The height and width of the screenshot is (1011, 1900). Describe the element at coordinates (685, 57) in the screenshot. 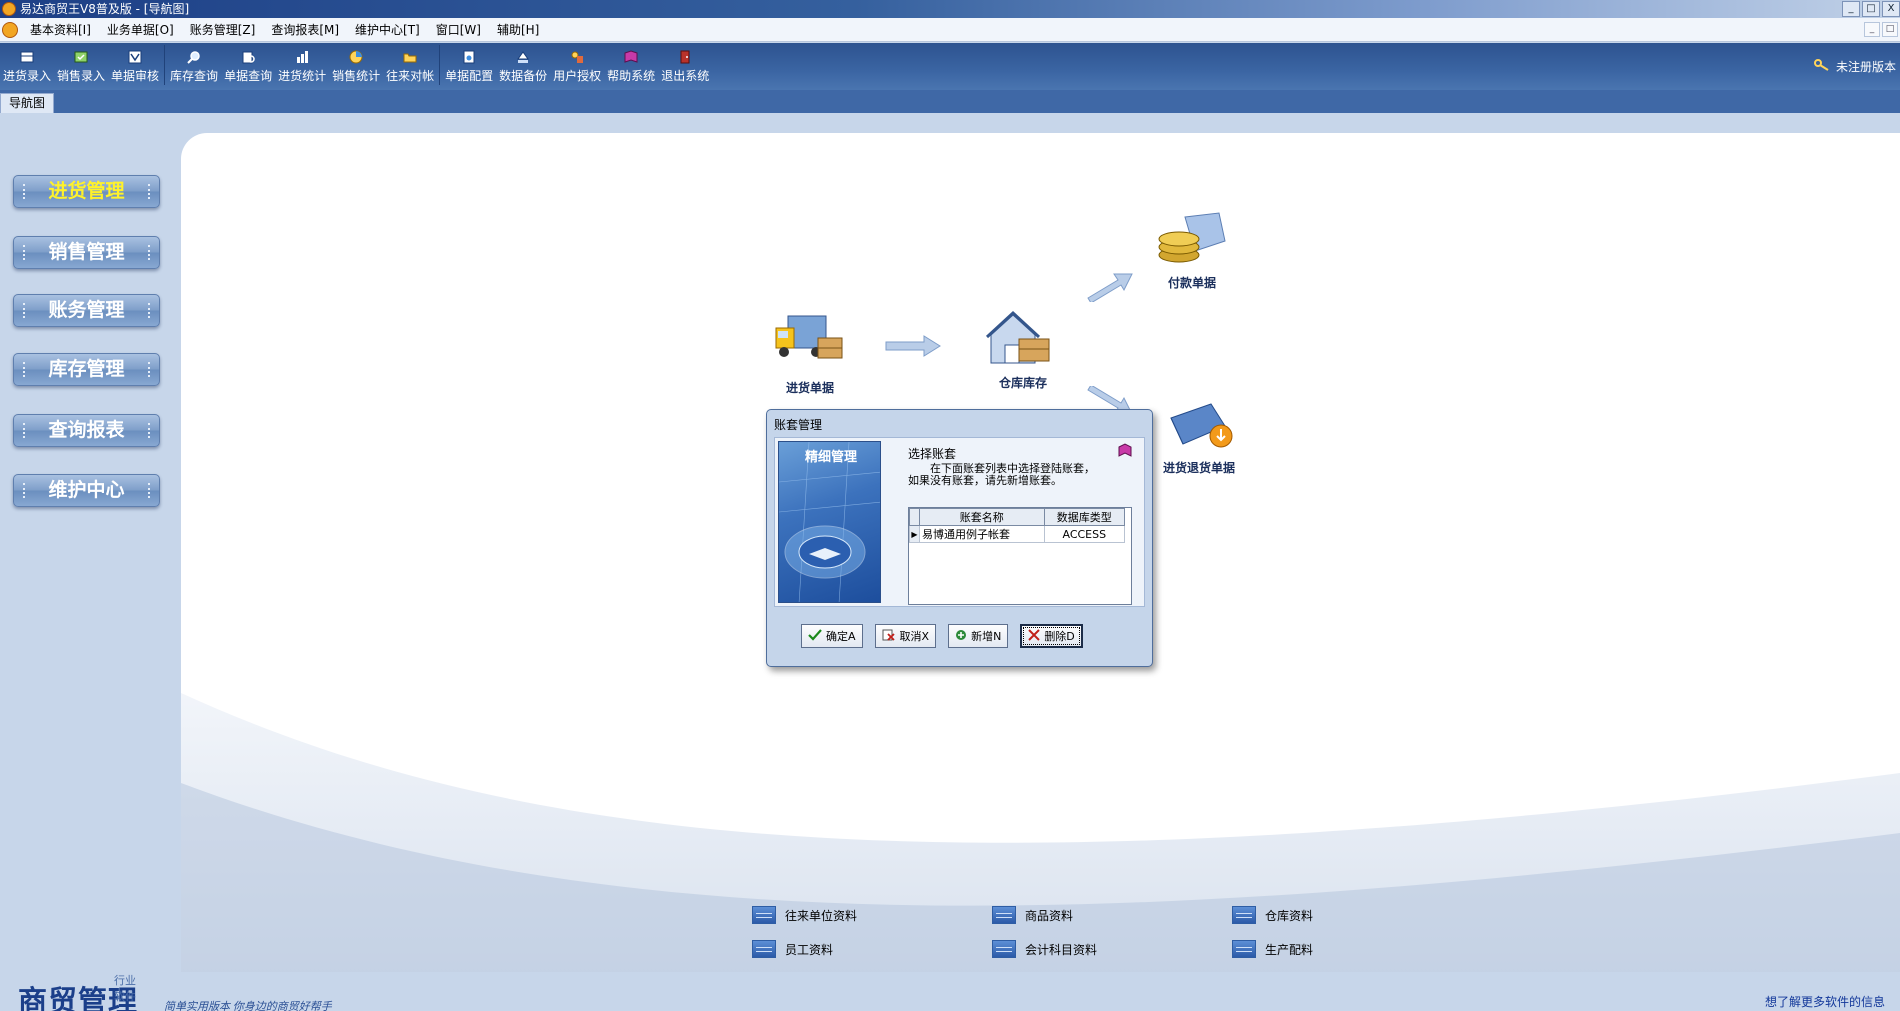

I see `exit-door-icon` at that location.